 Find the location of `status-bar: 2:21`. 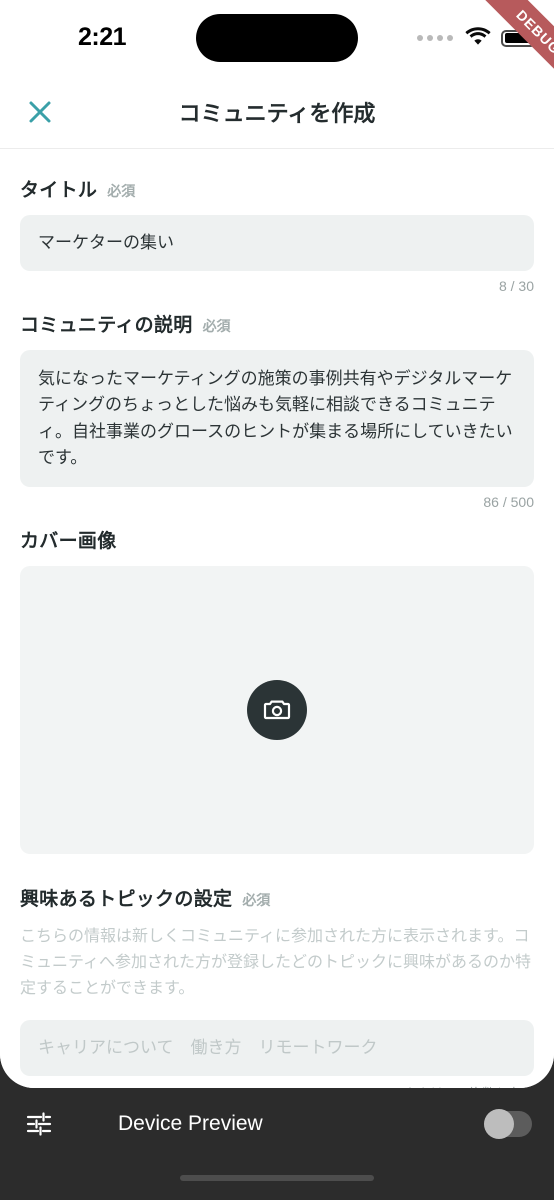

status-bar: 2:21 is located at coordinates (277, 38).